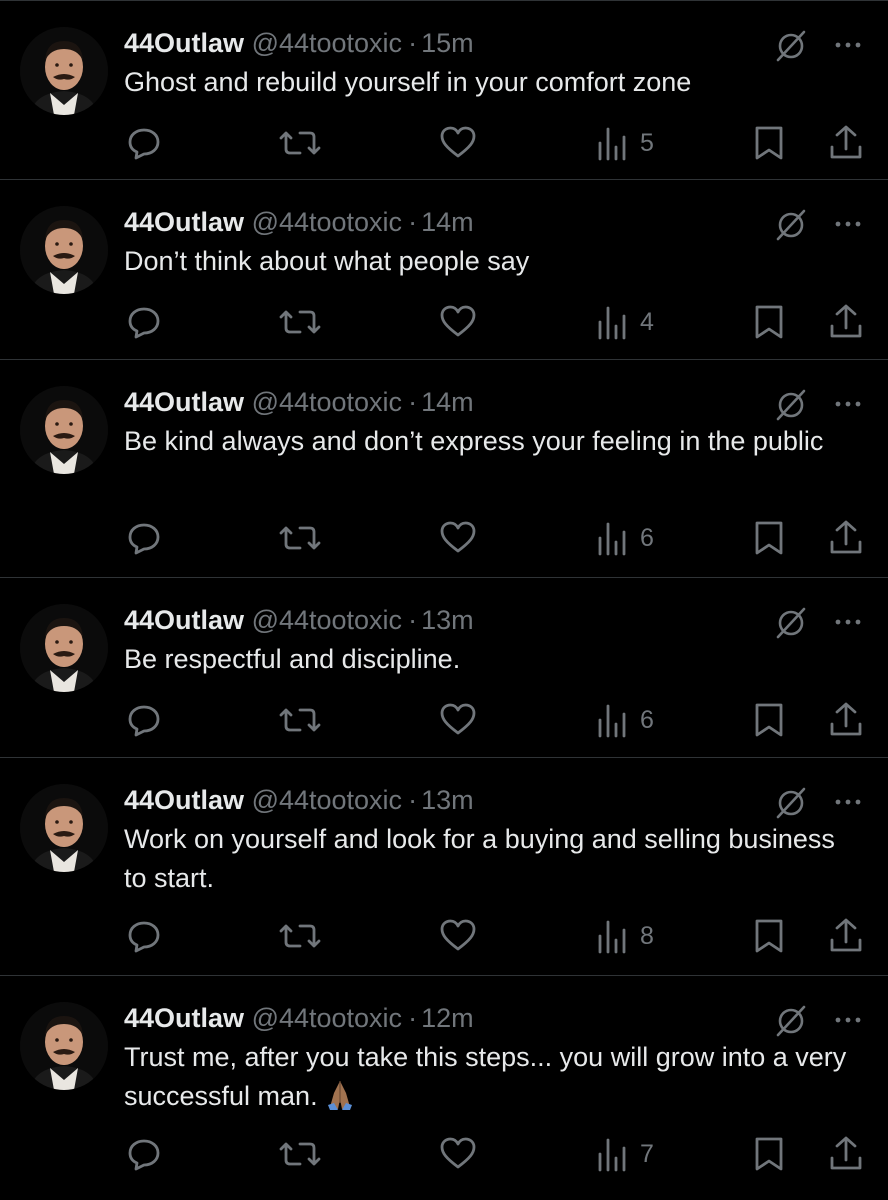 The height and width of the screenshot is (1200, 888). What do you see at coordinates (447, 1018) in the screenshot?
I see `timestamp: 12m` at bounding box center [447, 1018].